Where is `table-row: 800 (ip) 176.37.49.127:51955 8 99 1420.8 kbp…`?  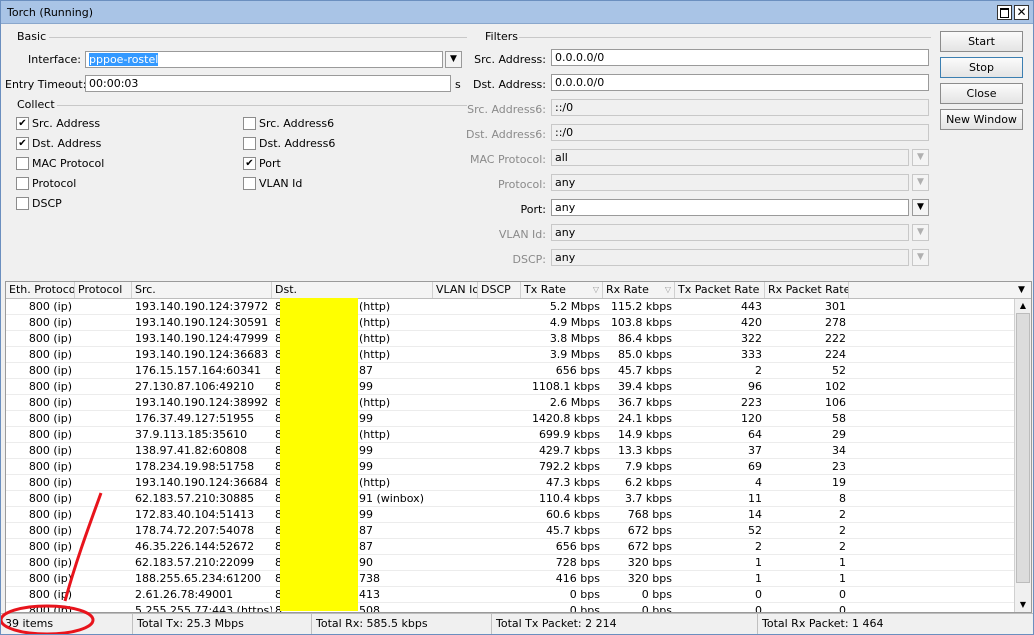 table-row: 800 (ip) 176.37.49.127:51955 8 99 1420.8 kbp… is located at coordinates (510, 419).